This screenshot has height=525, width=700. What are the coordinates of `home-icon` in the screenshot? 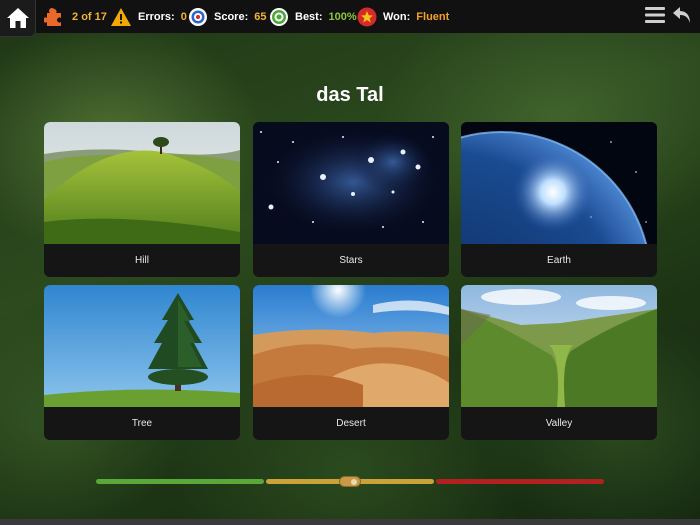 It's located at (17, 18).